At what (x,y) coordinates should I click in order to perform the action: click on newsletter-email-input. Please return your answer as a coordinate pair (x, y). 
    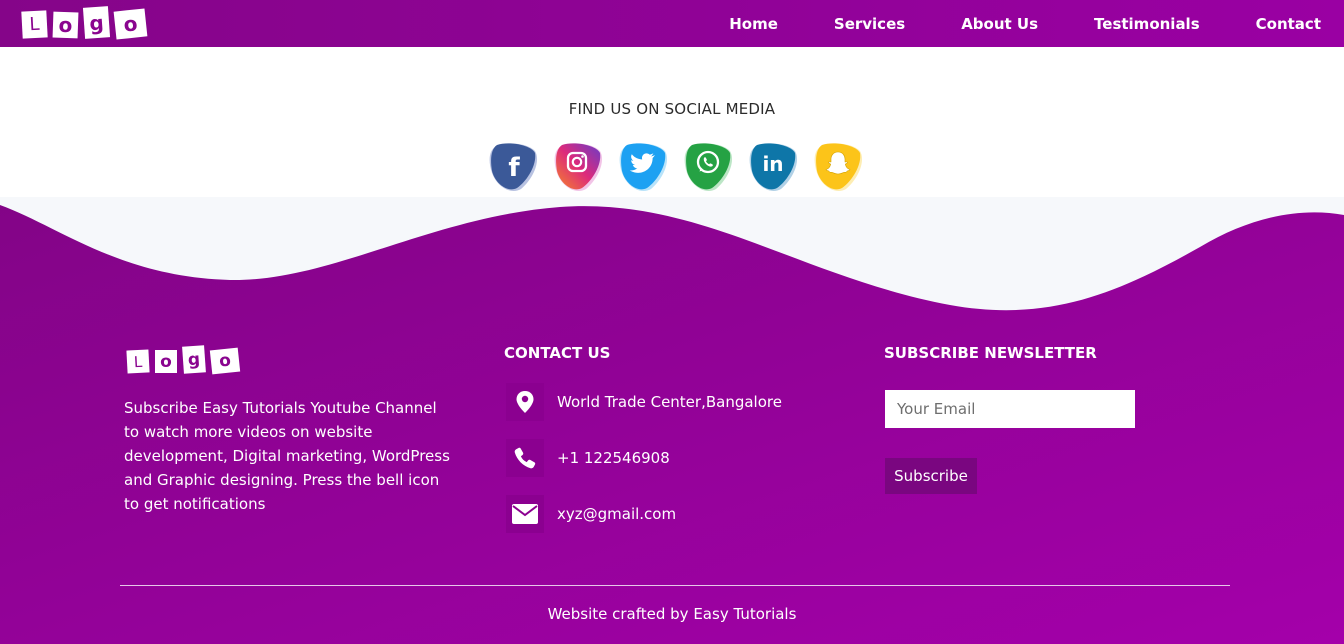
    Looking at the image, I should click on (1010, 409).